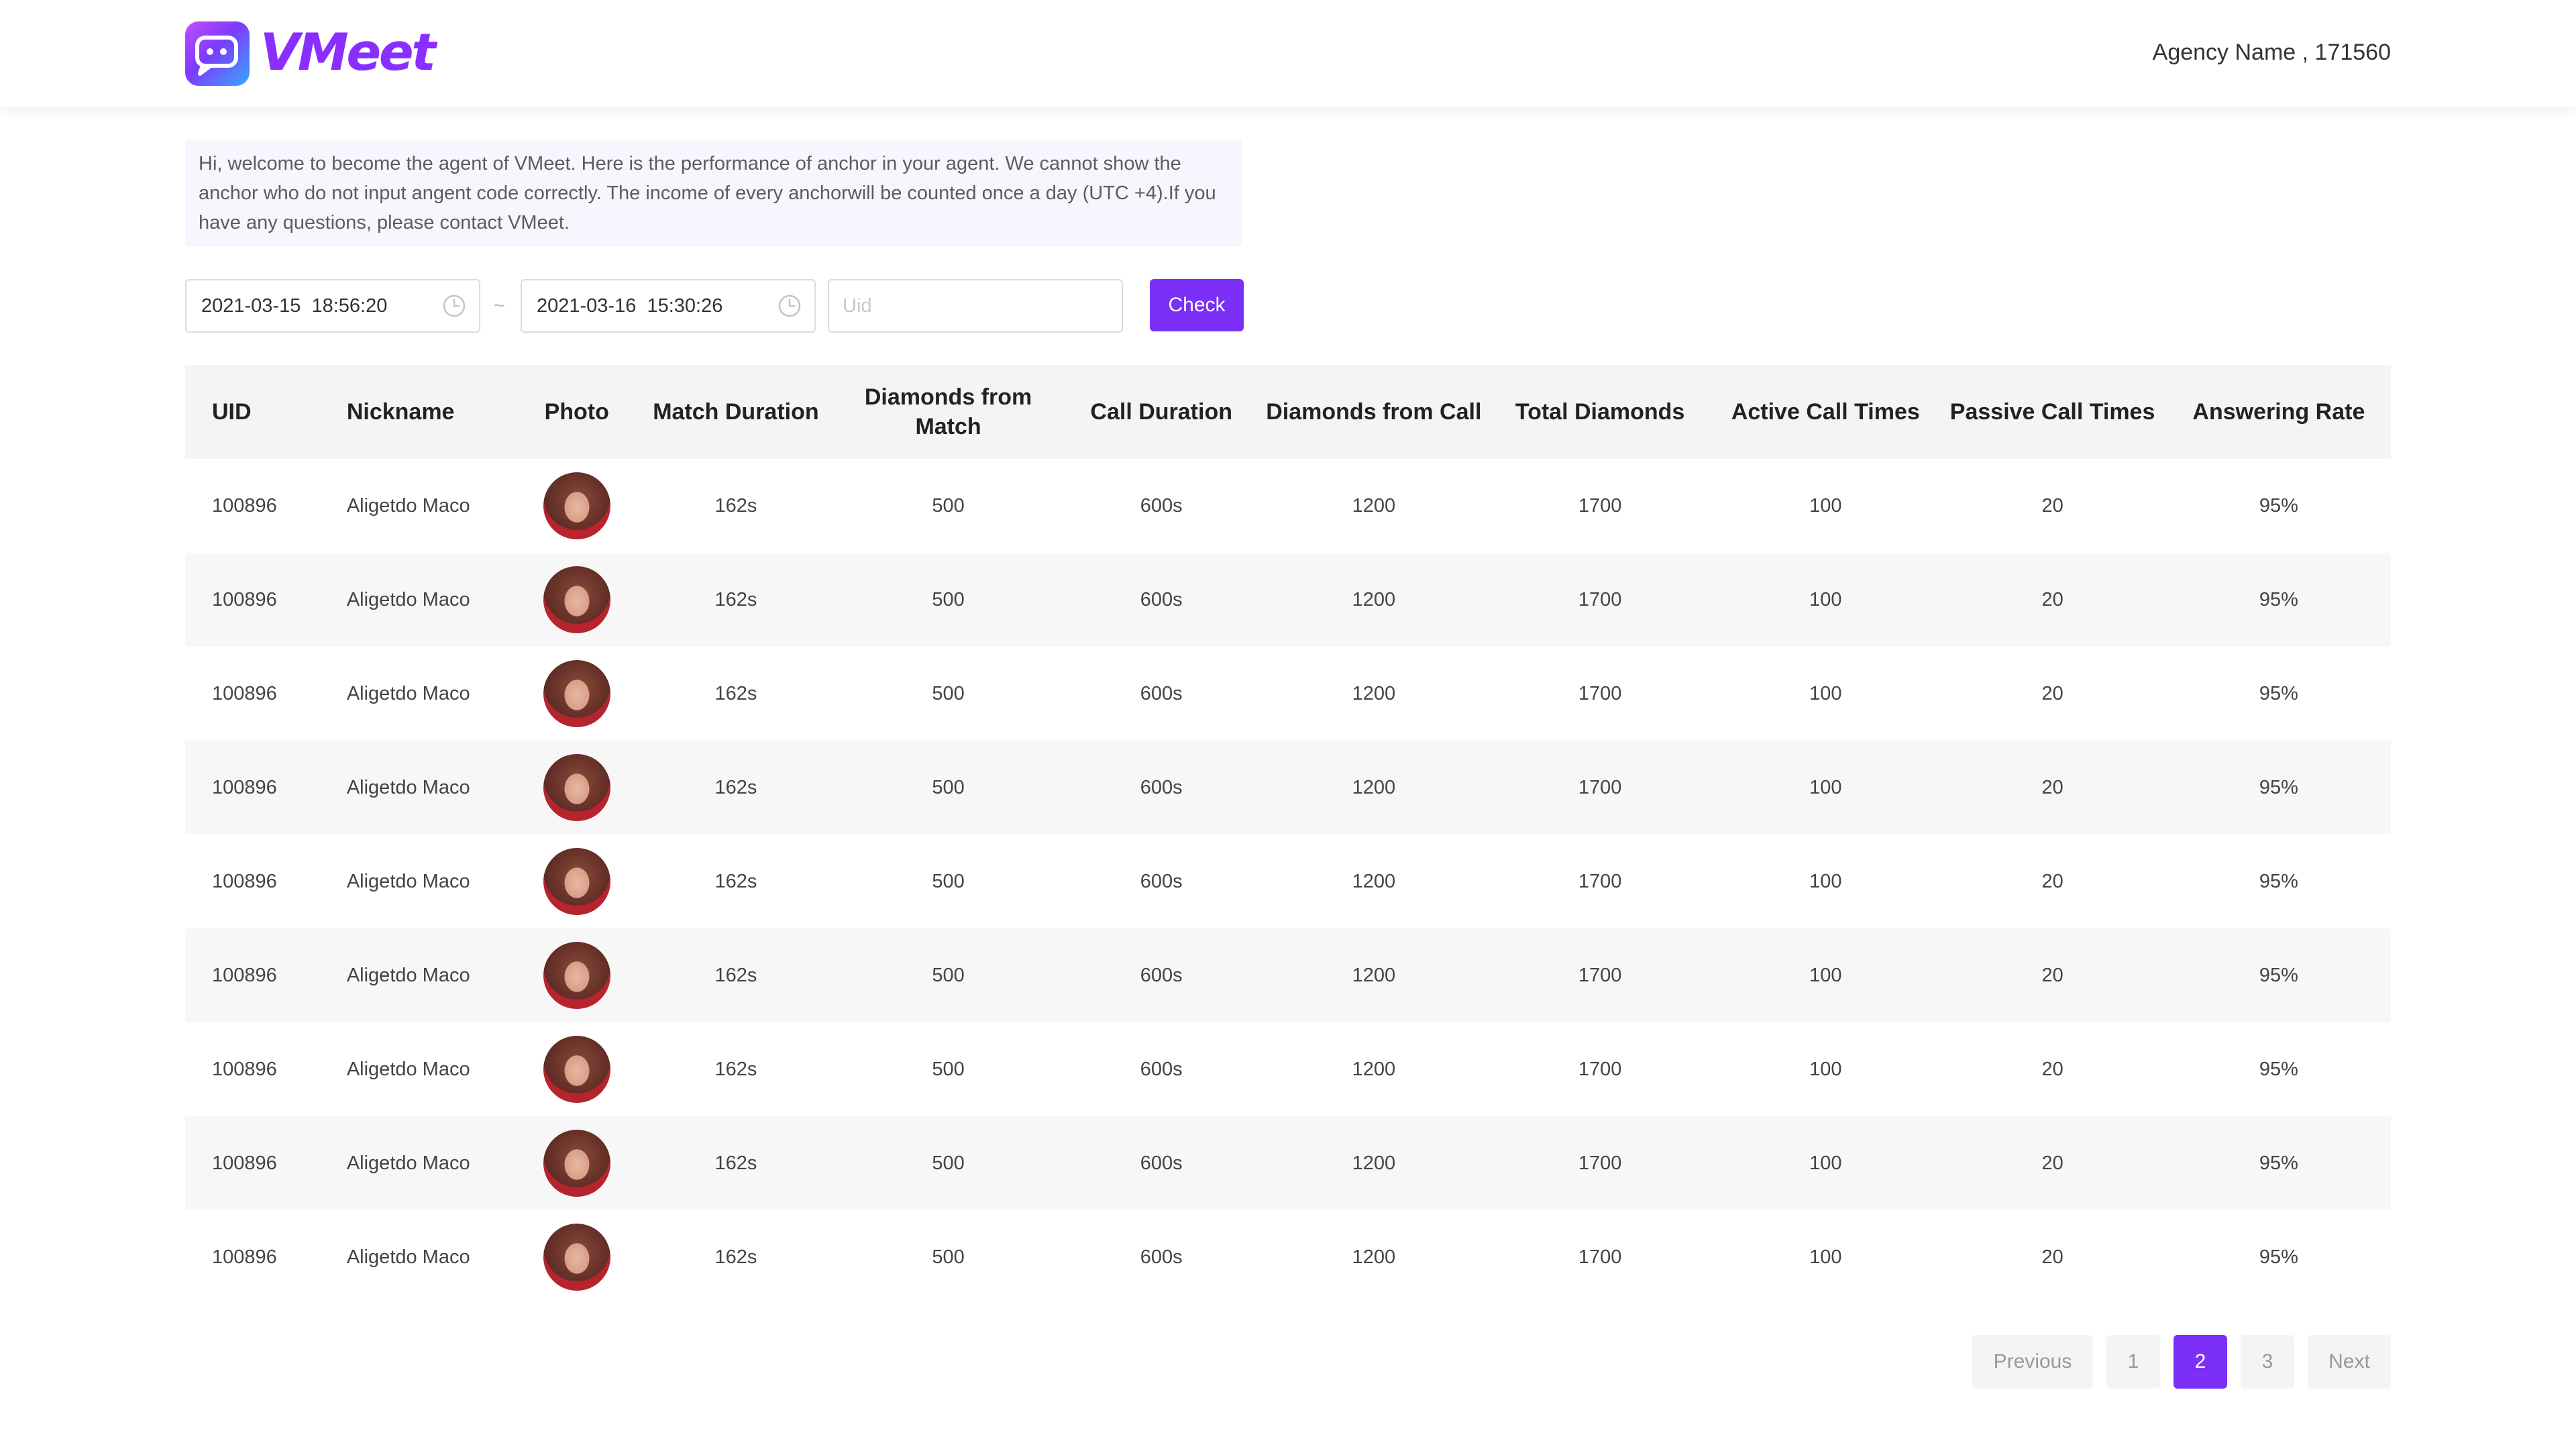  What do you see at coordinates (1600, 412) in the screenshot?
I see `column-header-total-diamonds: Total Diamonds` at bounding box center [1600, 412].